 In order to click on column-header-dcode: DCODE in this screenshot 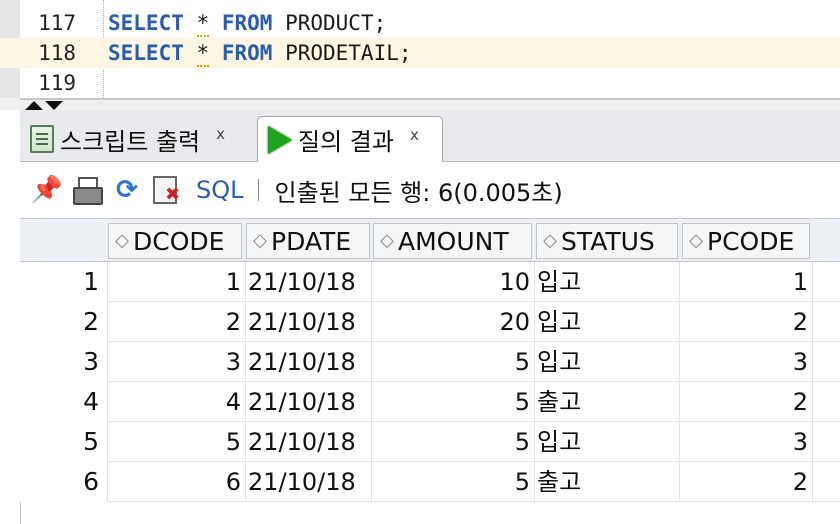, I will do `click(175, 241)`.